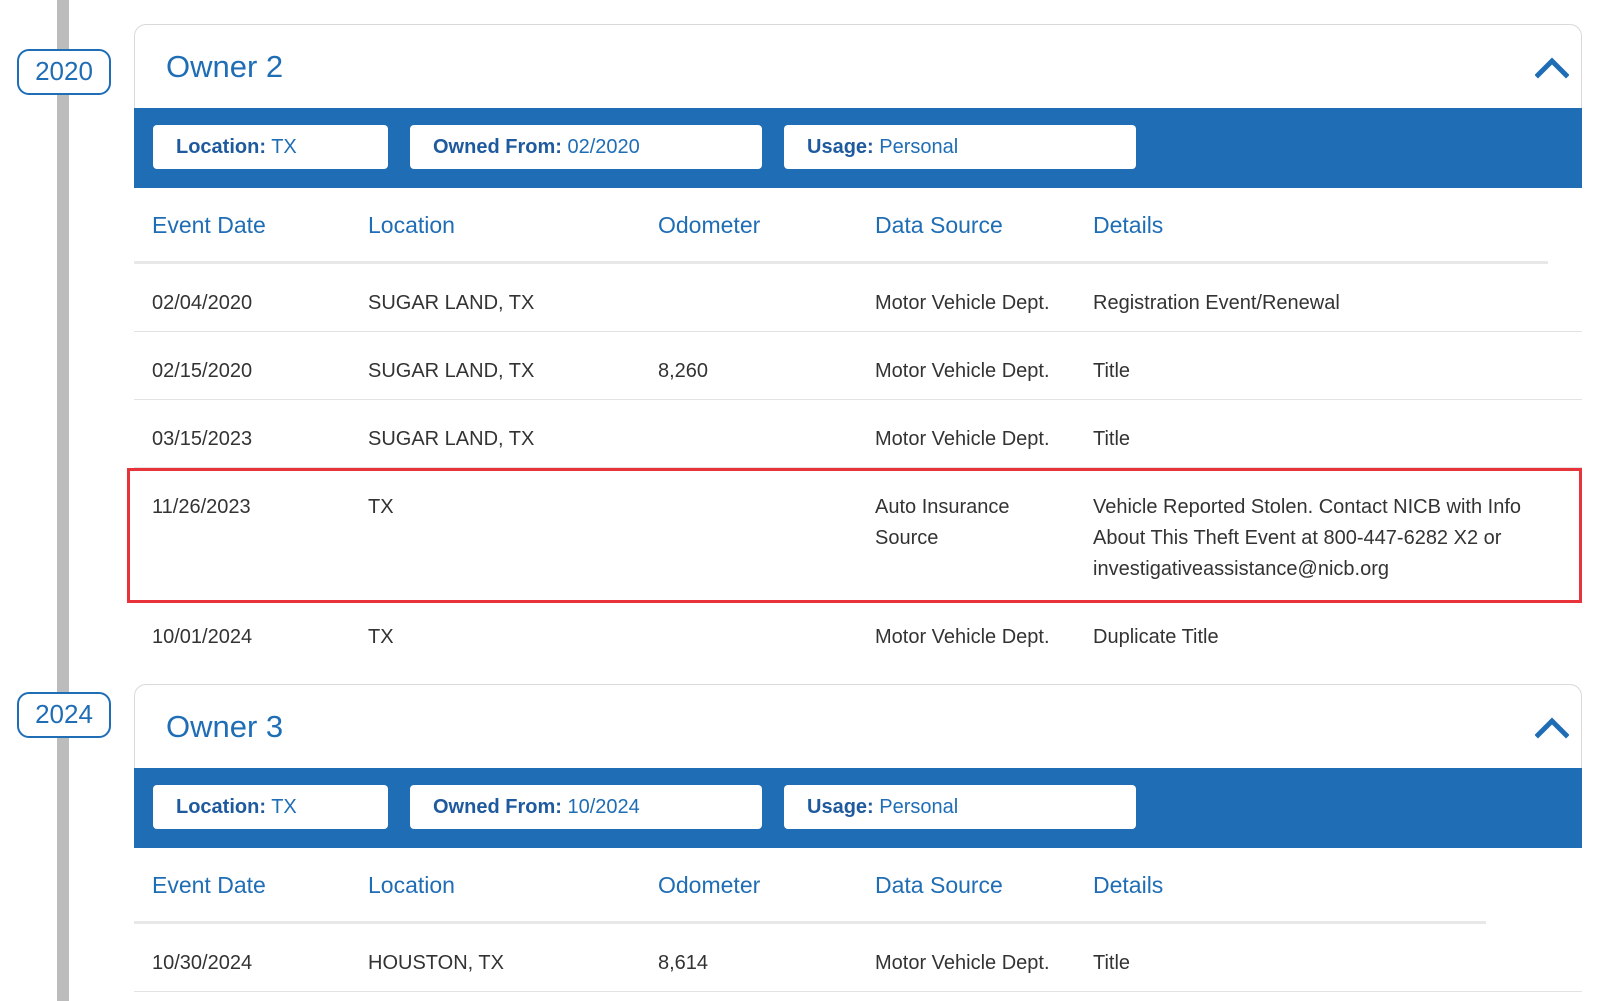 This screenshot has width=1600, height=1001. Describe the element at coordinates (858, 66) in the screenshot. I see `owner-header: Owner 2` at that location.